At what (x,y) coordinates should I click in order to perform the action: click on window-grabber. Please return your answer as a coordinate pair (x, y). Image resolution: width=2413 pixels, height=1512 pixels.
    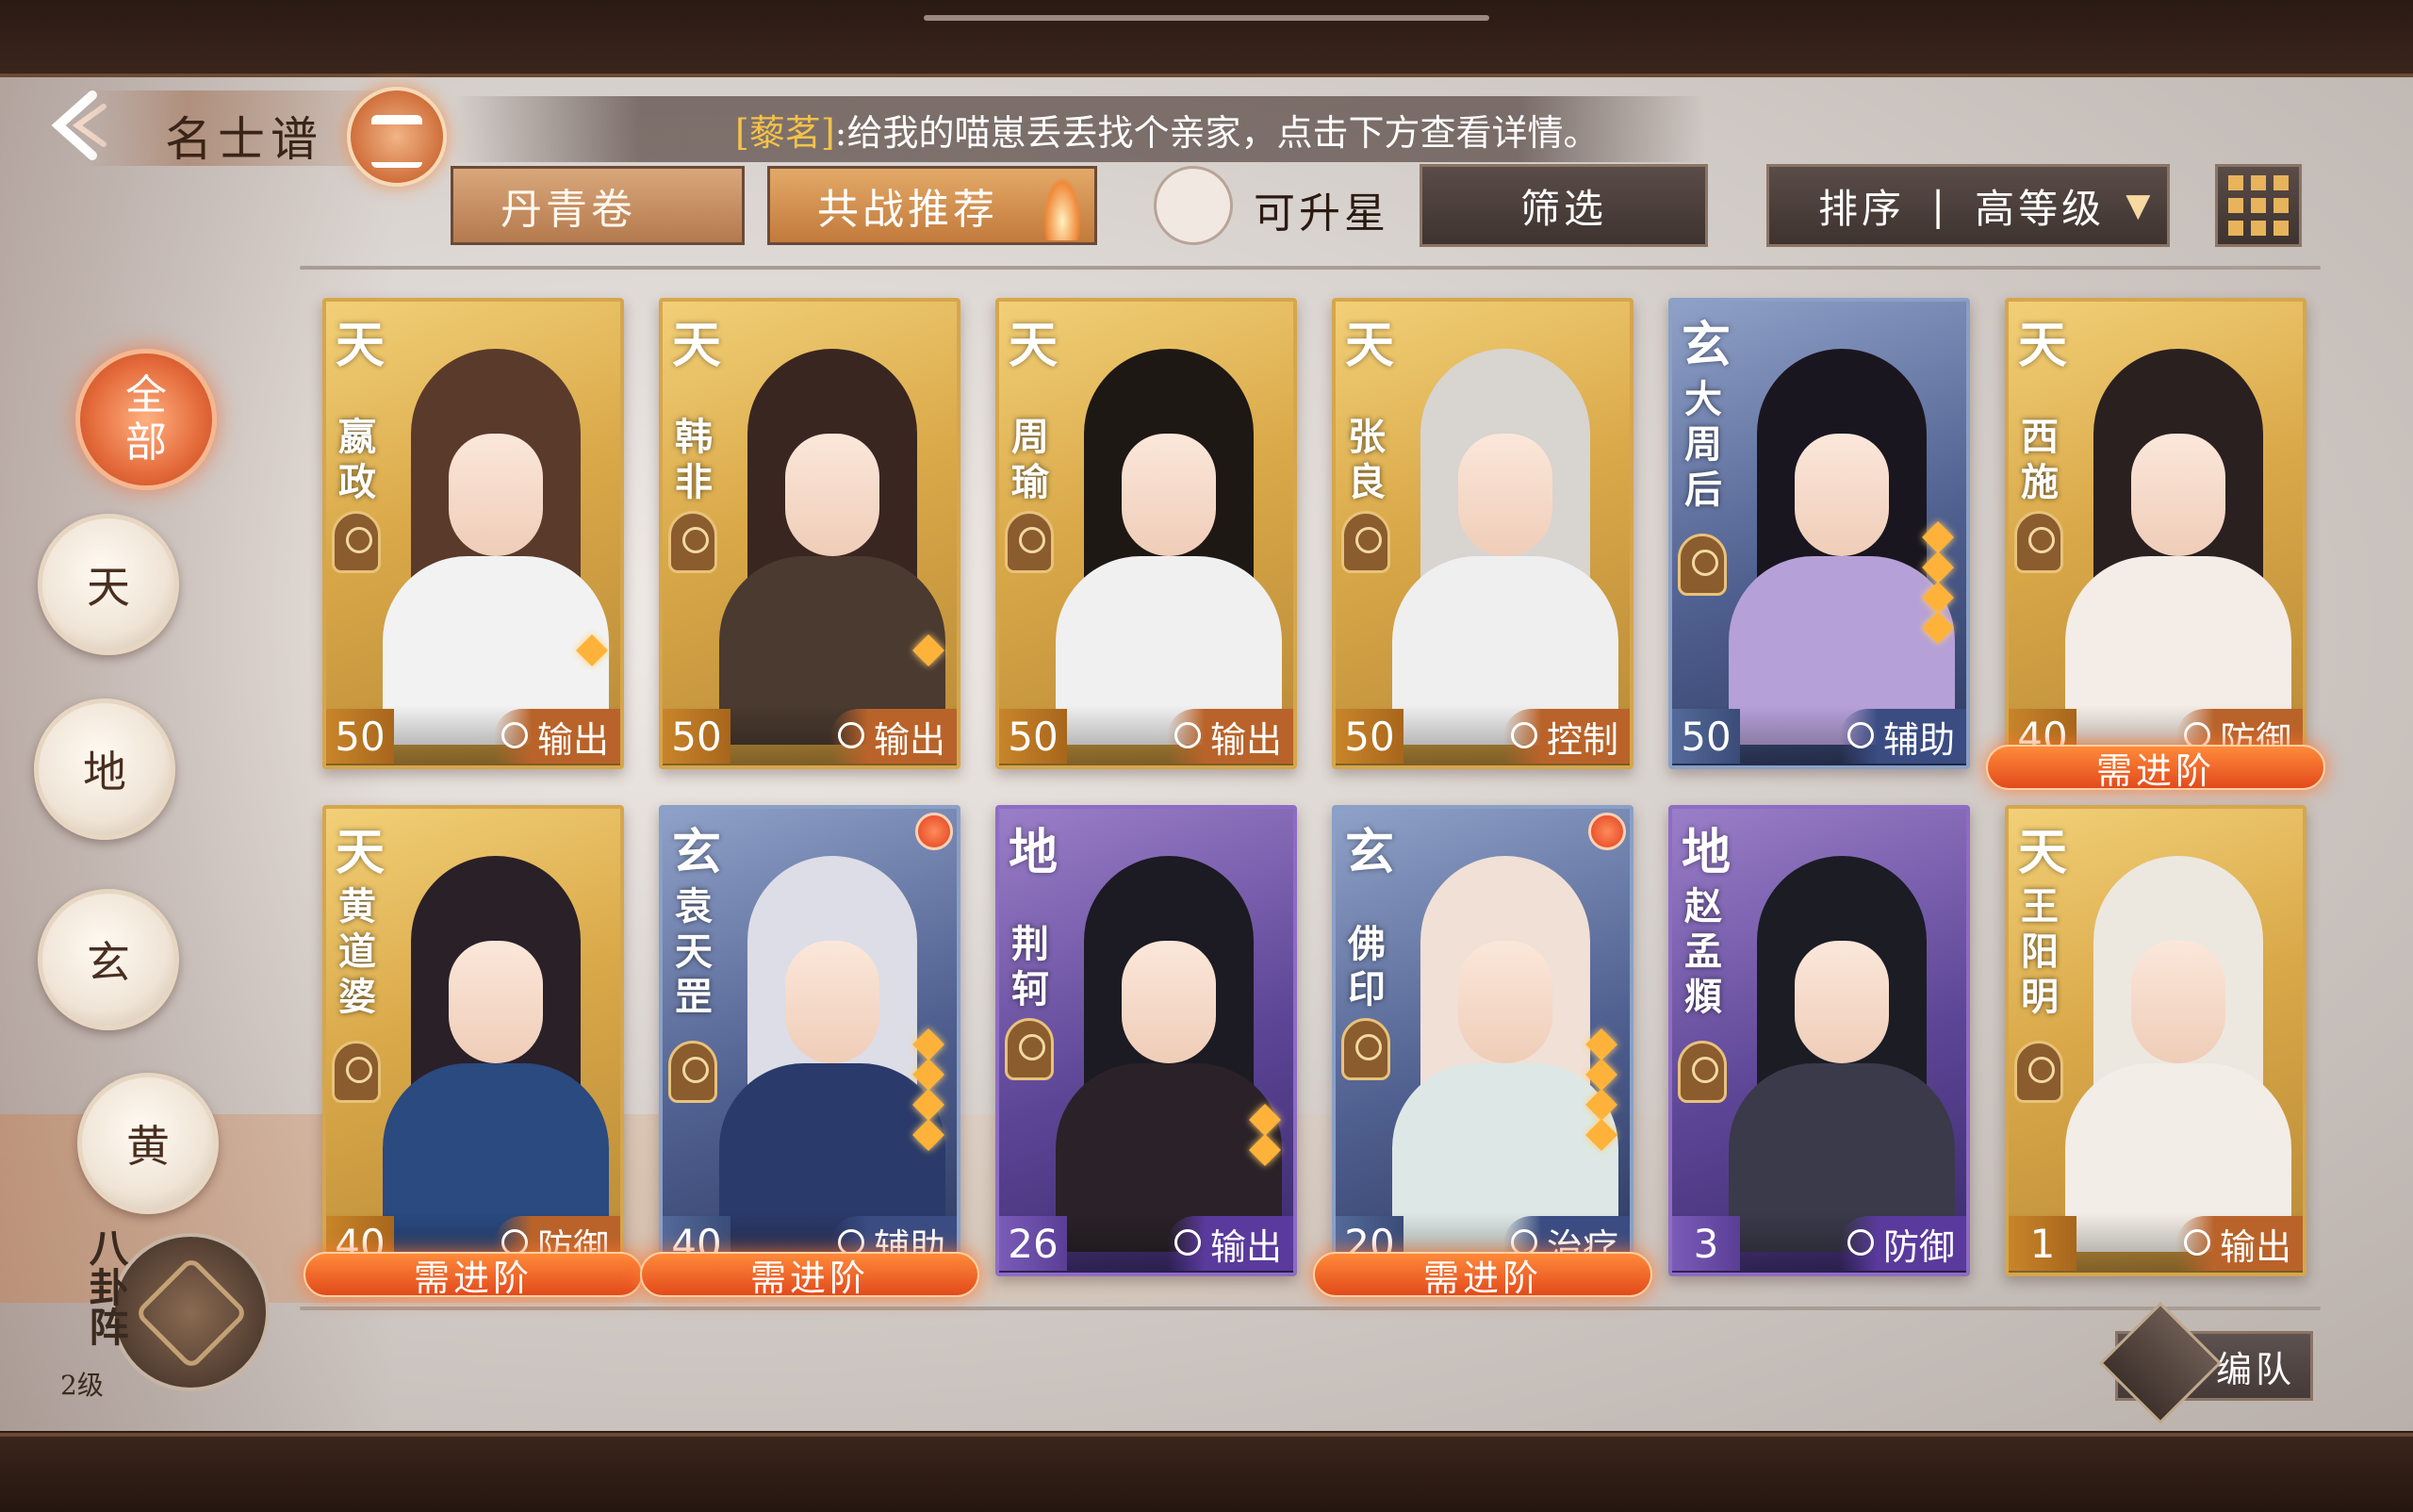
    Looking at the image, I should click on (1206, 18).